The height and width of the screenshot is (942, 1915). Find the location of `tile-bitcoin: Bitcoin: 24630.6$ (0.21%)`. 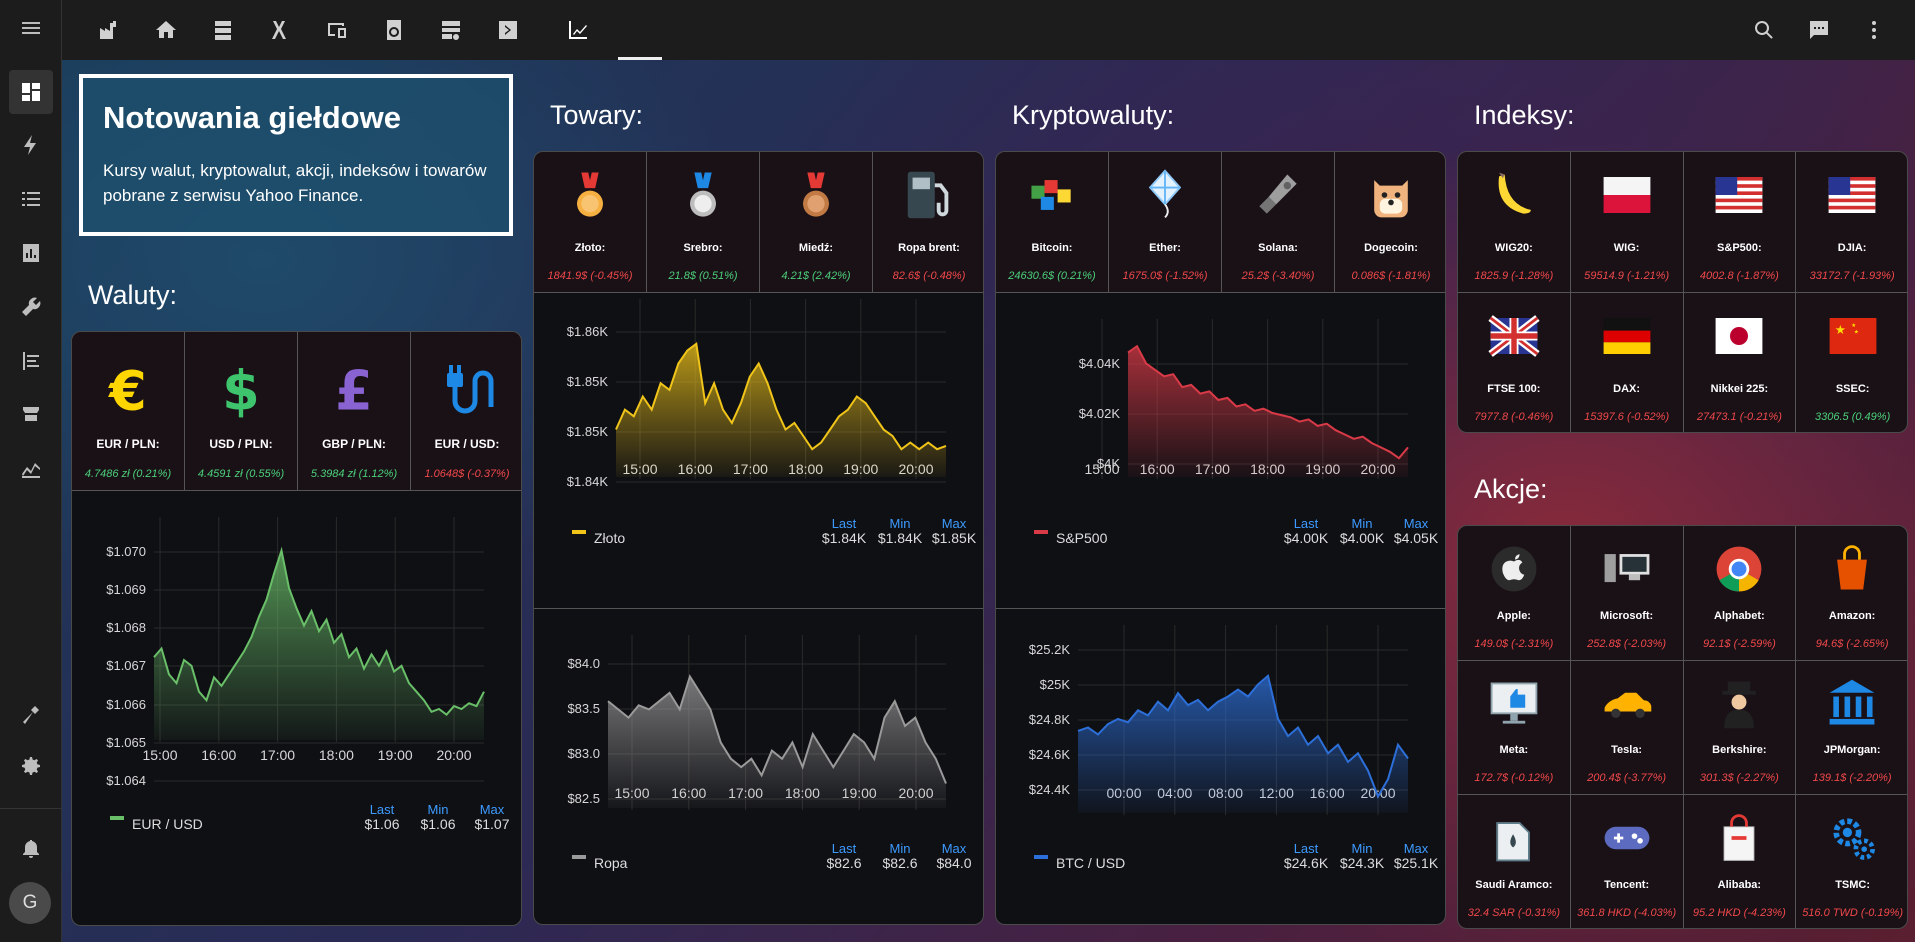

tile-bitcoin: Bitcoin: 24630.6$ (0.21%) is located at coordinates (1052, 222).